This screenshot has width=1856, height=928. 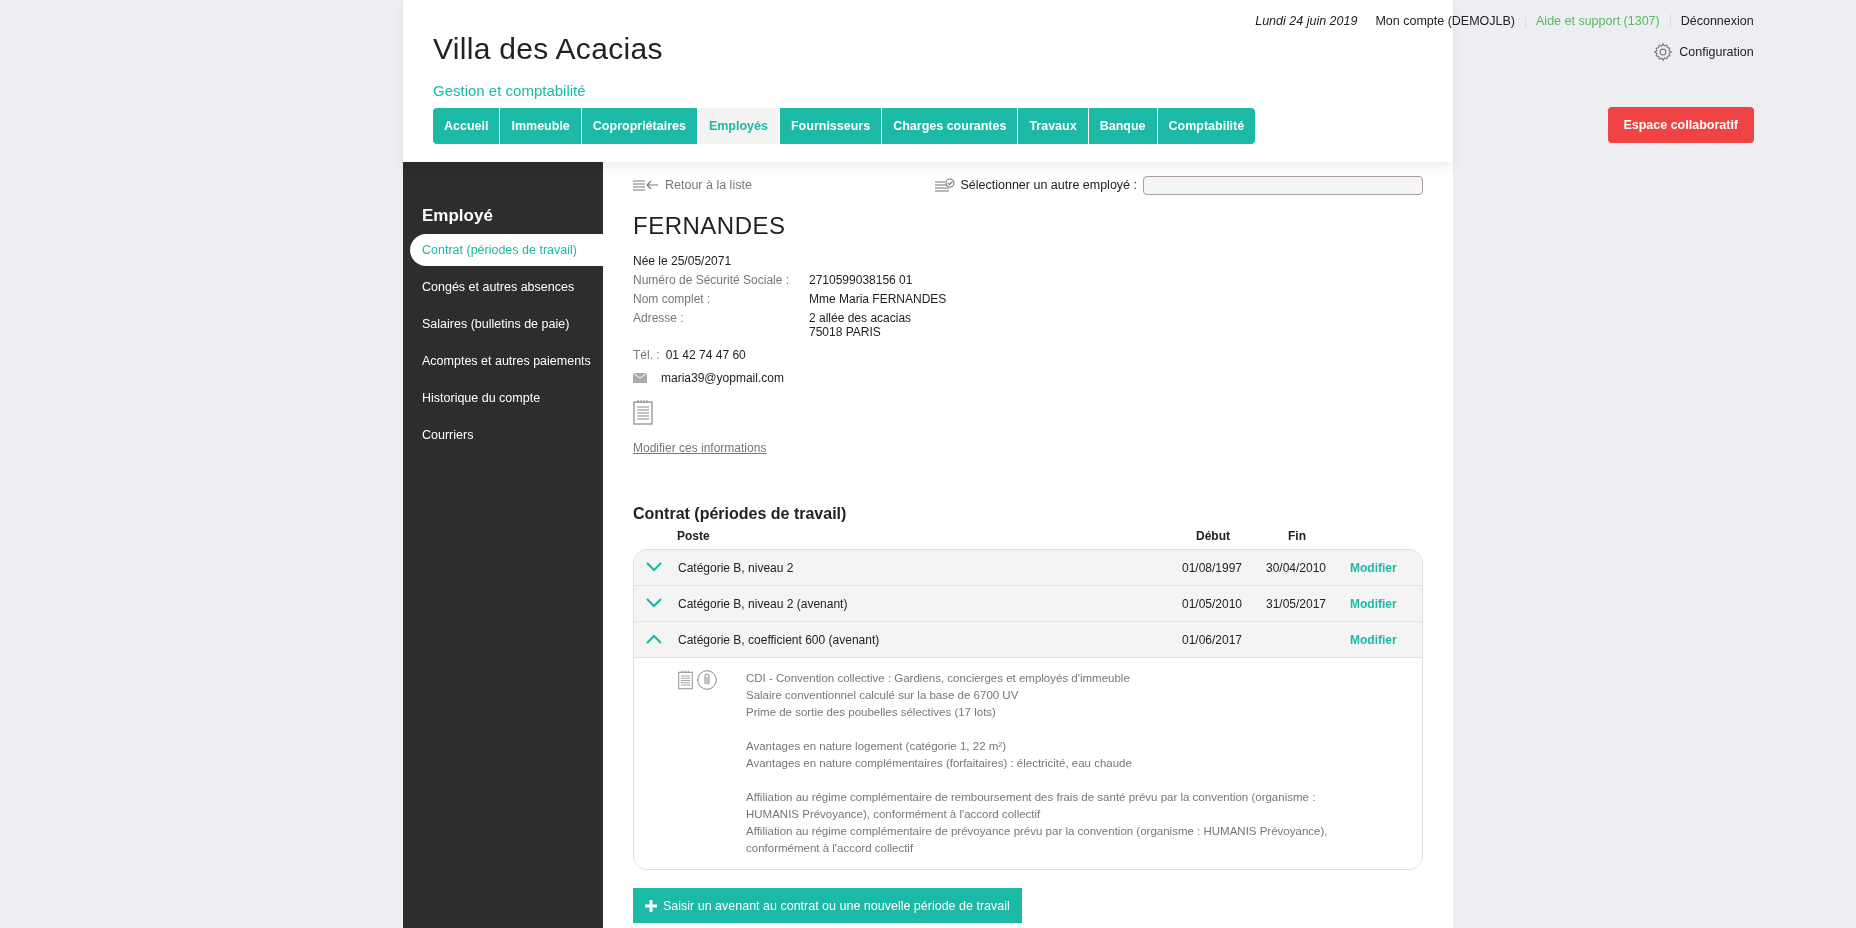 What do you see at coordinates (1213, 536) in the screenshot?
I see `column-header: Début` at bounding box center [1213, 536].